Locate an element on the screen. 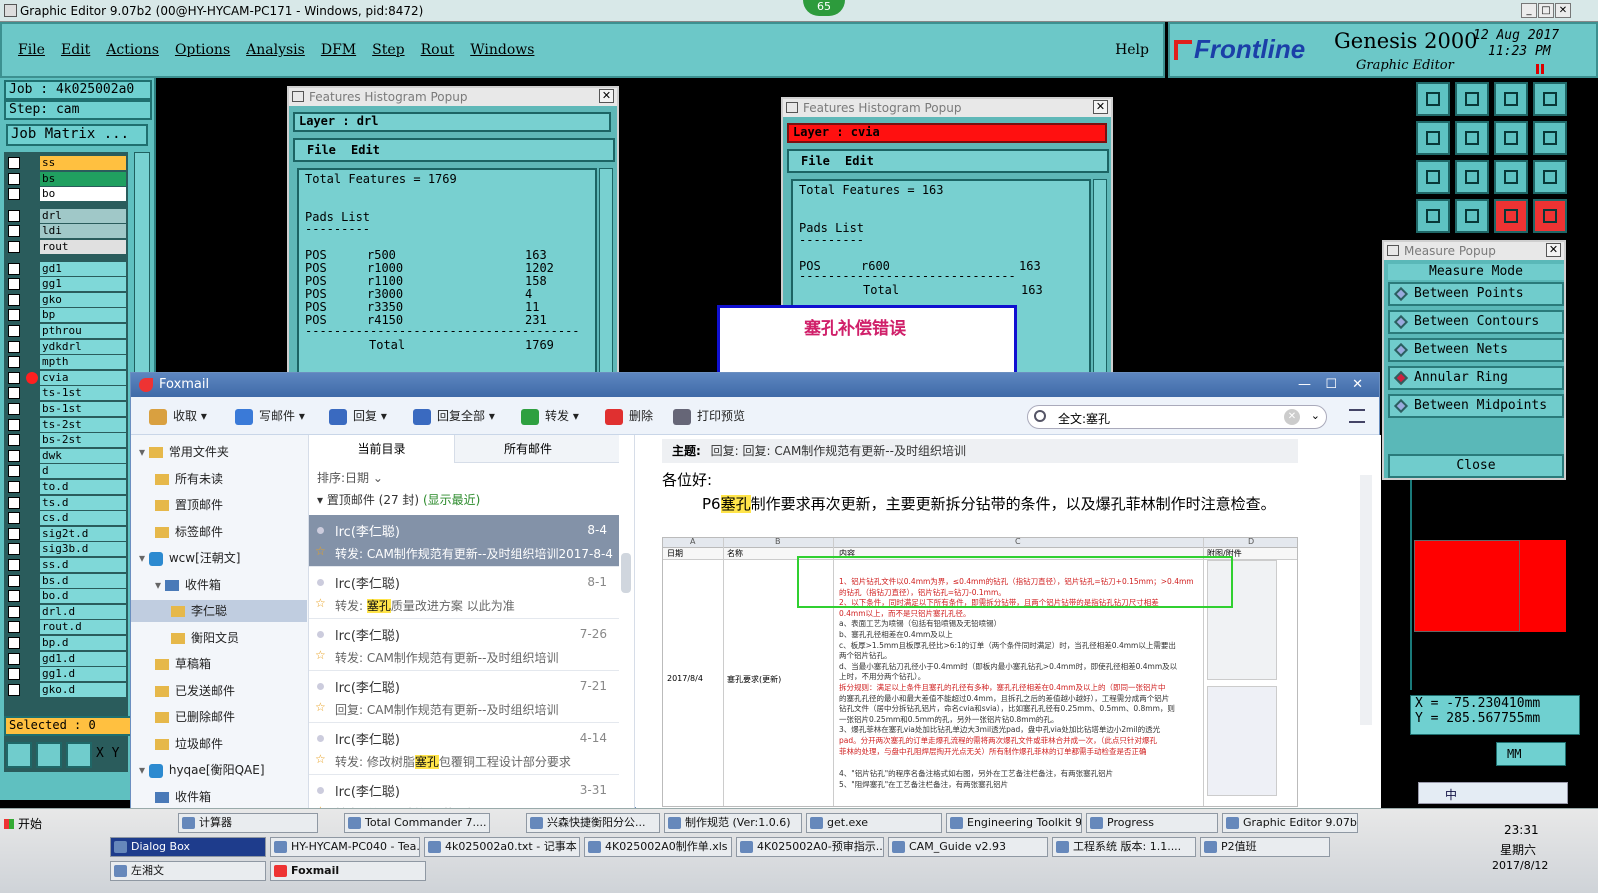 The height and width of the screenshot is (893, 1598). layer-row-bs: bs is located at coordinates (67, 179).